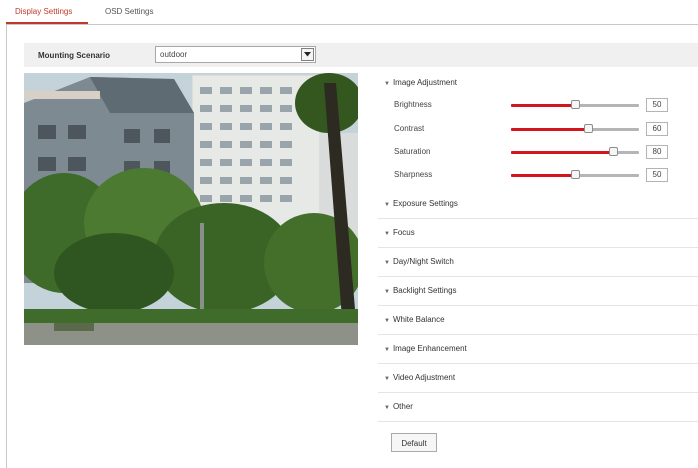 The width and height of the screenshot is (698, 468). Describe the element at coordinates (549, 129) in the screenshot. I see `slider-fill-contrast` at that location.